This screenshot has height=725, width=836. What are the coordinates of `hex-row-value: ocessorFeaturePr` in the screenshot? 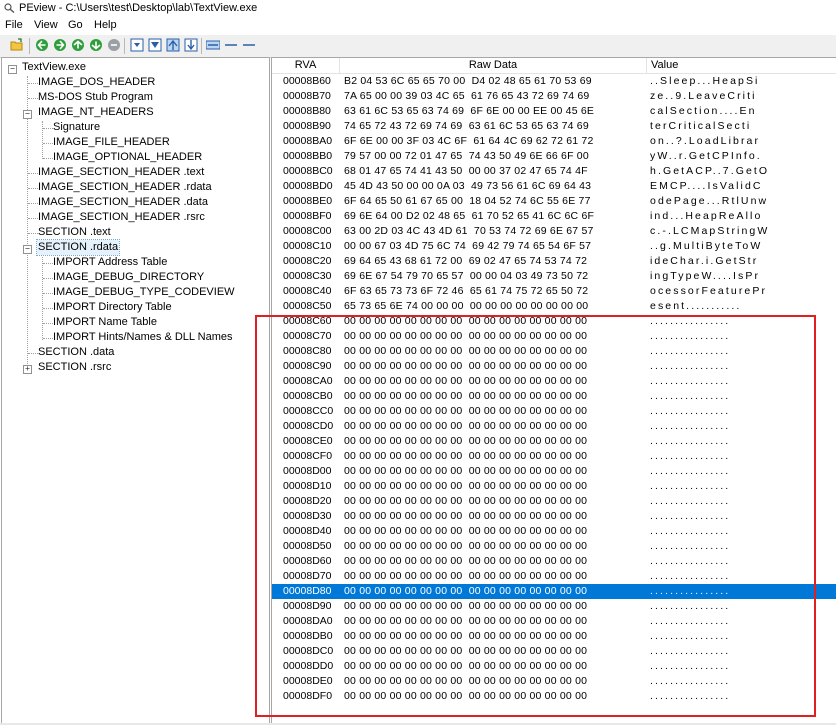 It's located at (709, 291).